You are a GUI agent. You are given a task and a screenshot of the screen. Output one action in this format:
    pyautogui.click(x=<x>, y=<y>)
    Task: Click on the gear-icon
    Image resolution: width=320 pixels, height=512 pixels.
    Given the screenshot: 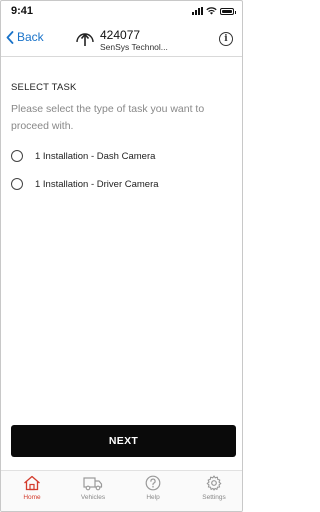 What is the action you would take?
    pyautogui.click(x=214, y=483)
    